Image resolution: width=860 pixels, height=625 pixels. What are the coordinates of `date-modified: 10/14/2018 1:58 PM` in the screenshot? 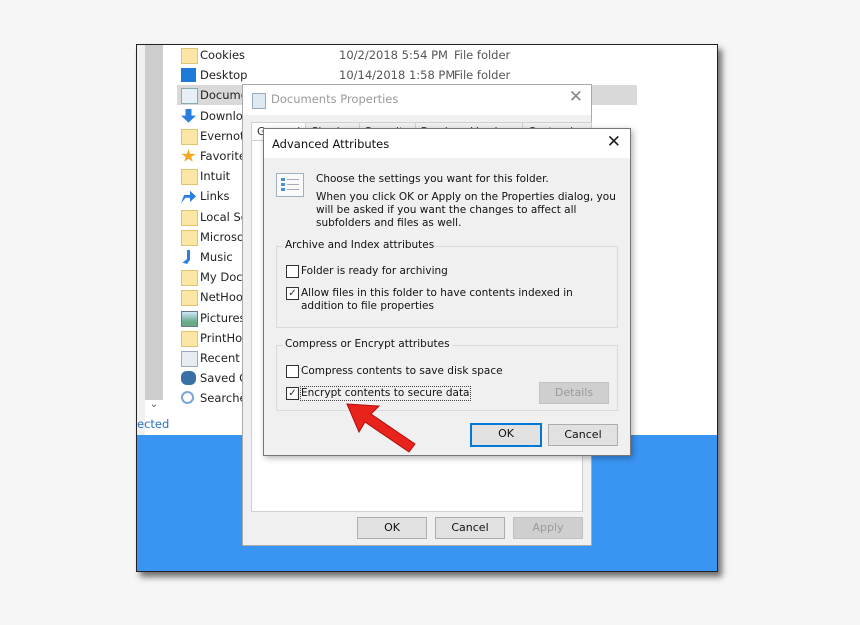 It's located at (397, 75).